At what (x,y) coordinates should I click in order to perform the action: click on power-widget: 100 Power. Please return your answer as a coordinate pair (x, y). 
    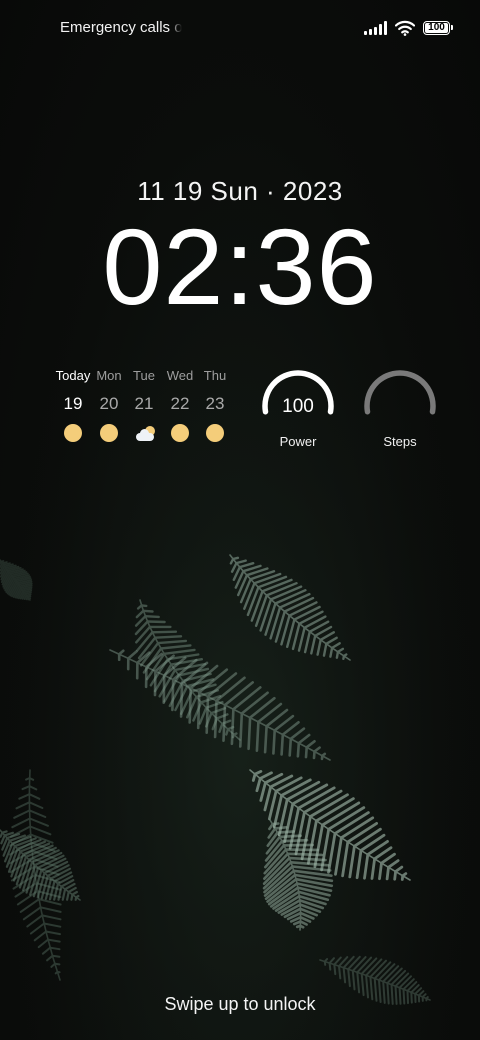
    Looking at the image, I should click on (298, 412).